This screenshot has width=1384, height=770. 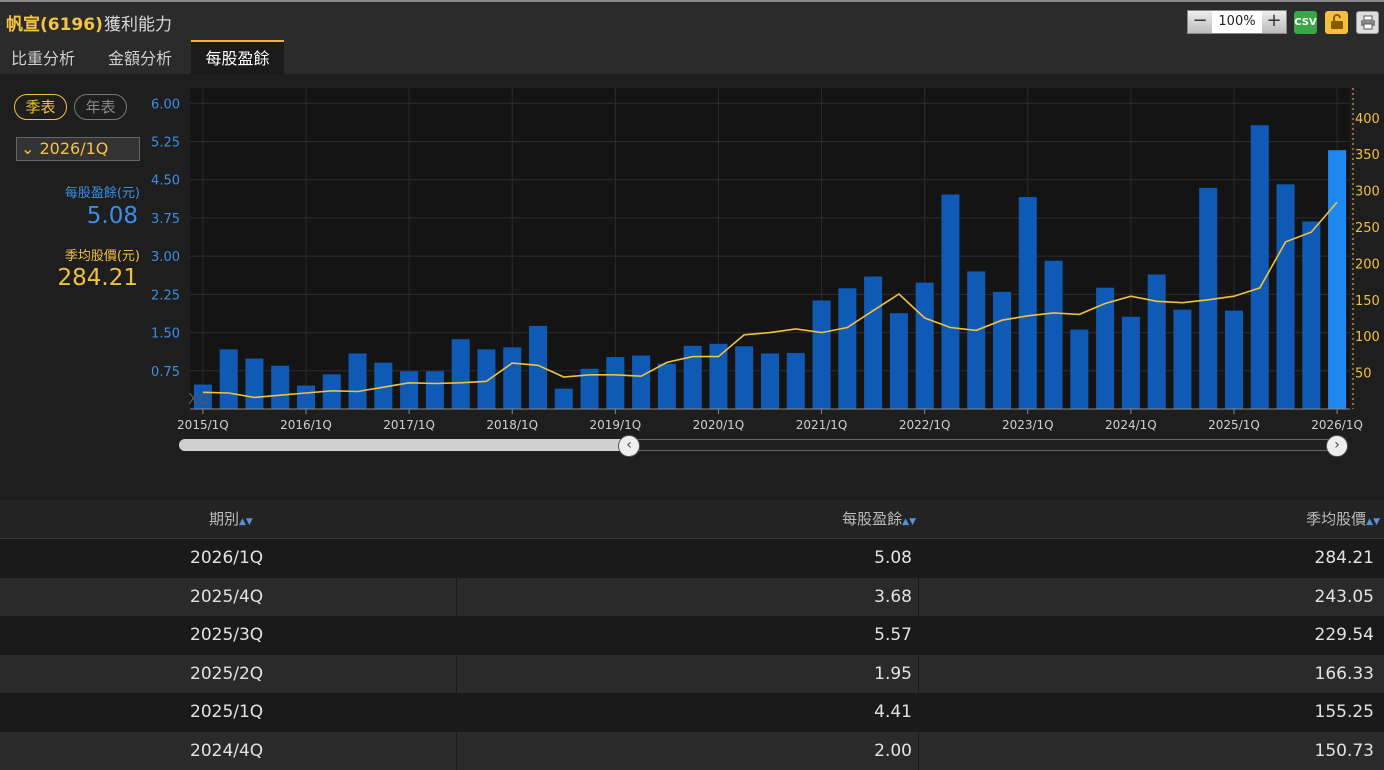 What do you see at coordinates (893, 635) in the screenshot?
I see `cell-eps: 5.57` at bounding box center [893, 635].